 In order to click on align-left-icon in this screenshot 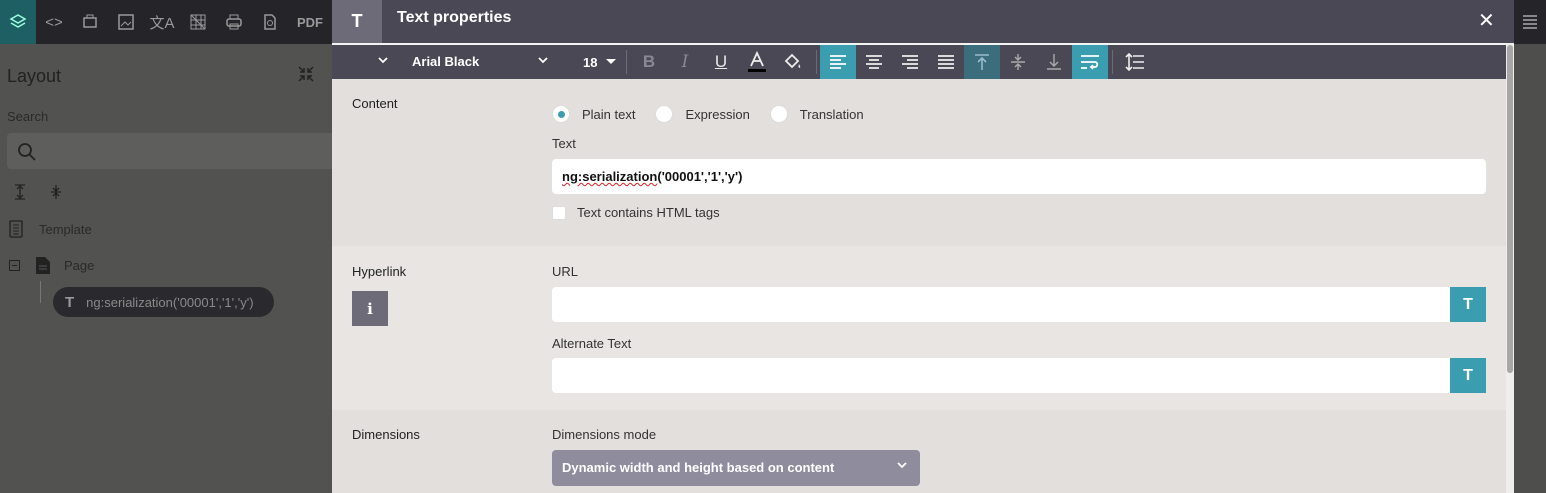, I will do `click(838, 62)`.